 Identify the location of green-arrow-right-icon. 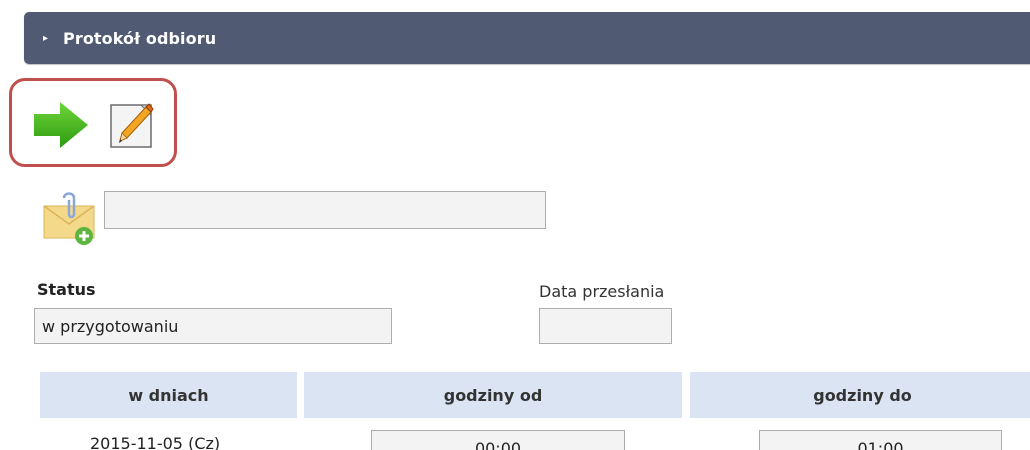
(61, 125).